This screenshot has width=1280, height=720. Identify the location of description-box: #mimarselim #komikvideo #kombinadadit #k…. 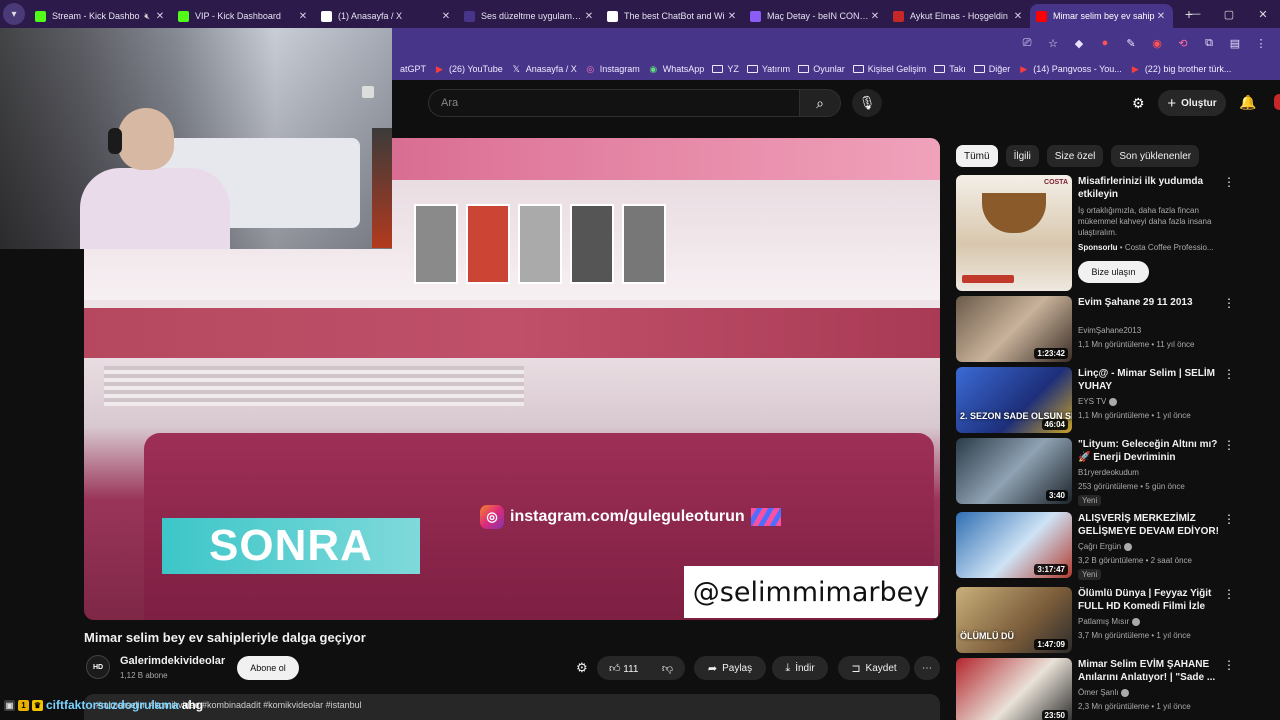
(512, 707).